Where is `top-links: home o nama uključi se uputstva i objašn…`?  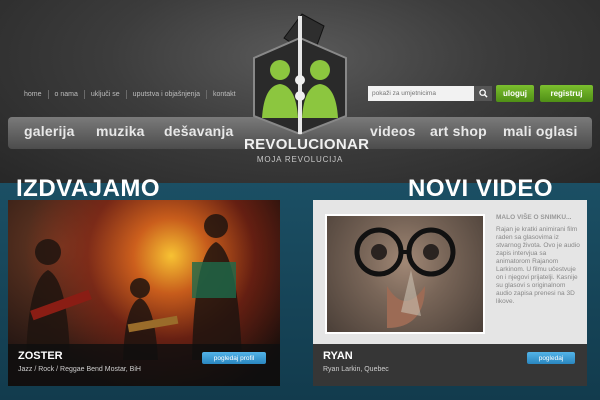
top-links: home o nama uključi se uputstva i objašn… is located at coordinates (130, 94).